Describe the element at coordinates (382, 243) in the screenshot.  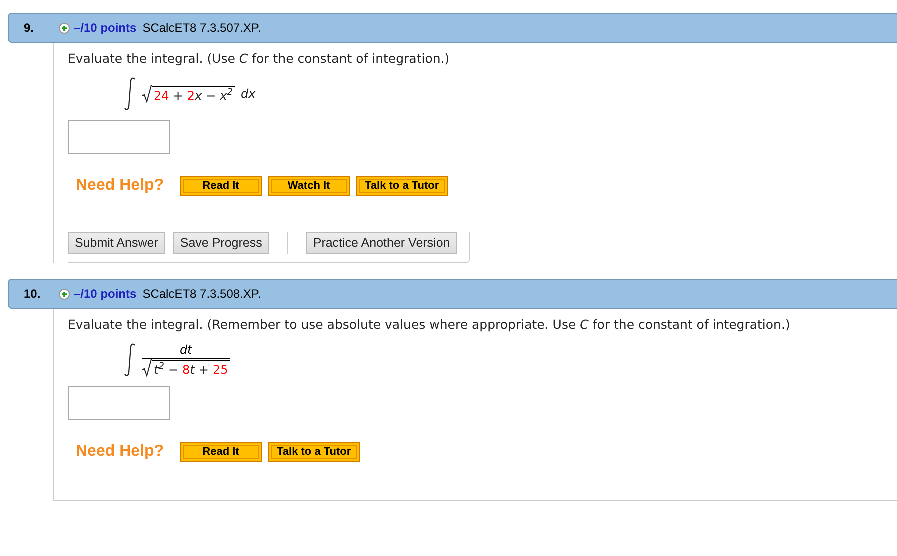
I see `practice-button: Practice Another Version` at that location.